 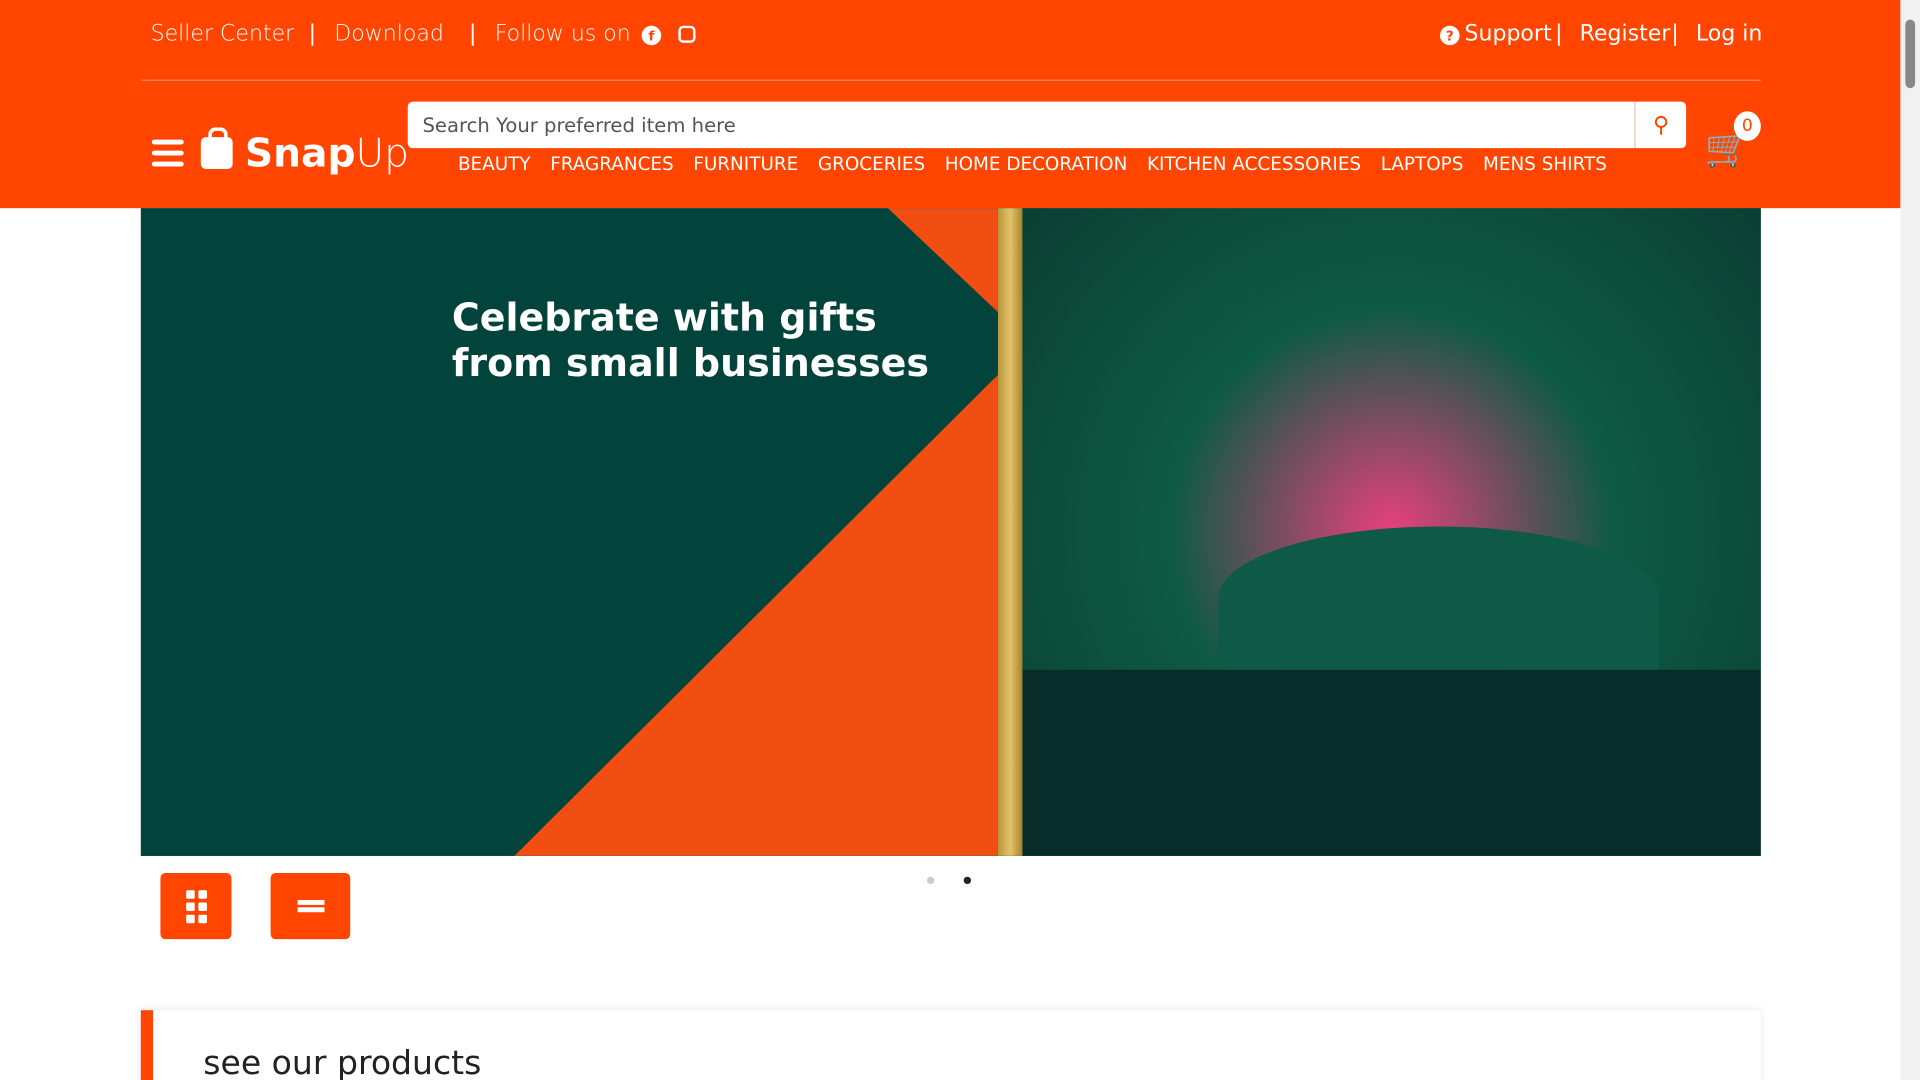 What do you see at coordinates (223, 34) in the screenshot?
I see `seller-center-link: Seller Center` at bounding box center [223, 34].